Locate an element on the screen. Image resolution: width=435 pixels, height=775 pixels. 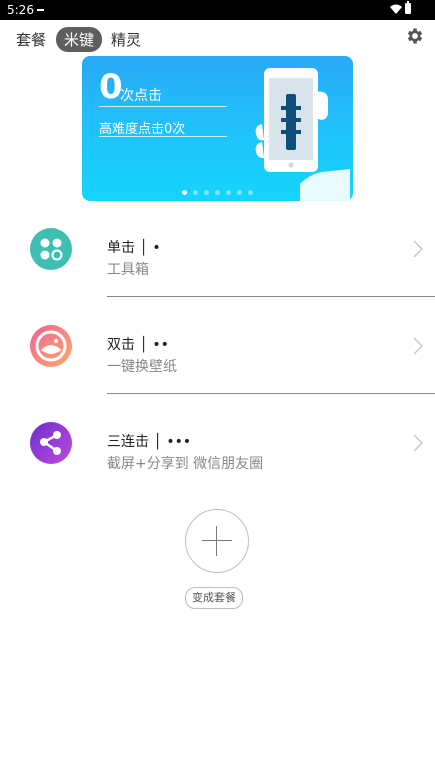
banner-page-indicator is located at coordinates (217, 193).